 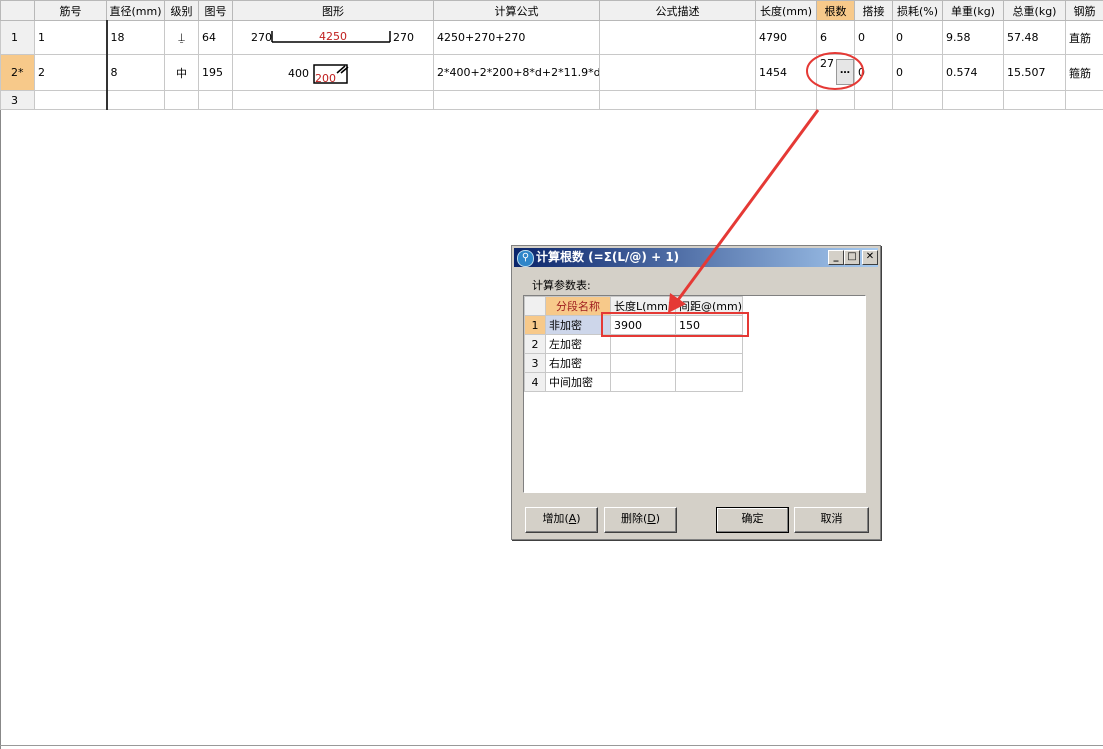 I want to click on header-unit-weight: 单重(kg), so click(x=973, y=10).